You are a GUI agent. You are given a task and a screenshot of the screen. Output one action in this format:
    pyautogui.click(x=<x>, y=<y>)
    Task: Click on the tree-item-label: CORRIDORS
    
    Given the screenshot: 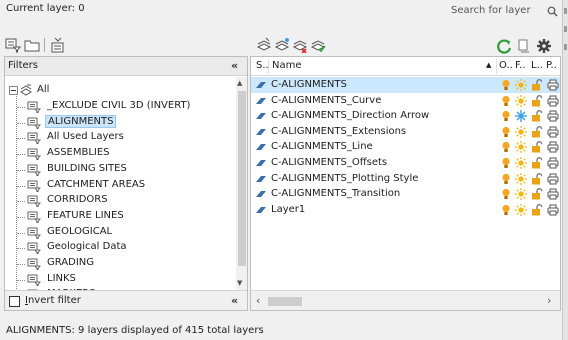 What is the action you would take?
    pyautogui.click(x=77, y=200)
    